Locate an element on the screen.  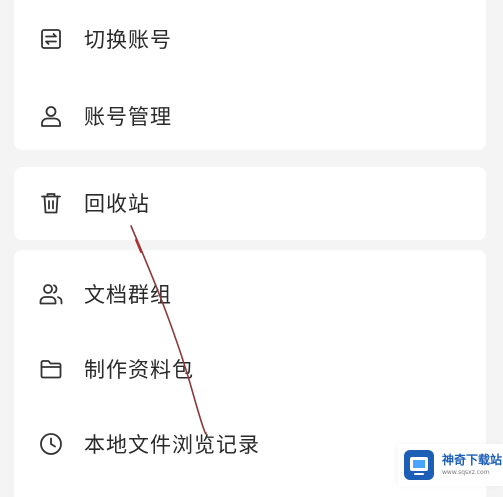
watermark-url: www.sqsxz.com is located at coordinates (466, 472).